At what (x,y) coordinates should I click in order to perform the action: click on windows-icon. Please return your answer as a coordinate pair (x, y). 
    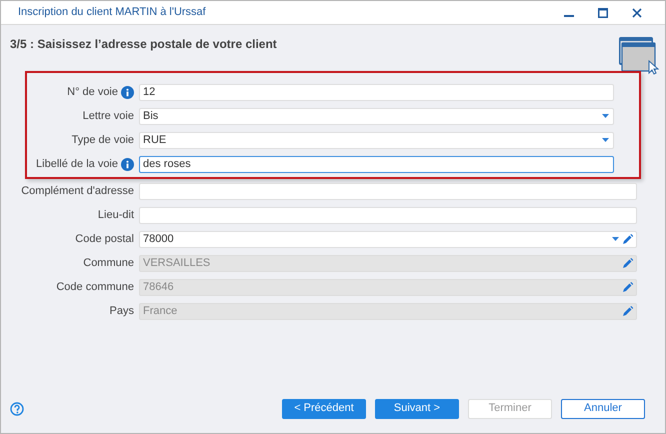
    Looking at the image, I should click on (638, 55).